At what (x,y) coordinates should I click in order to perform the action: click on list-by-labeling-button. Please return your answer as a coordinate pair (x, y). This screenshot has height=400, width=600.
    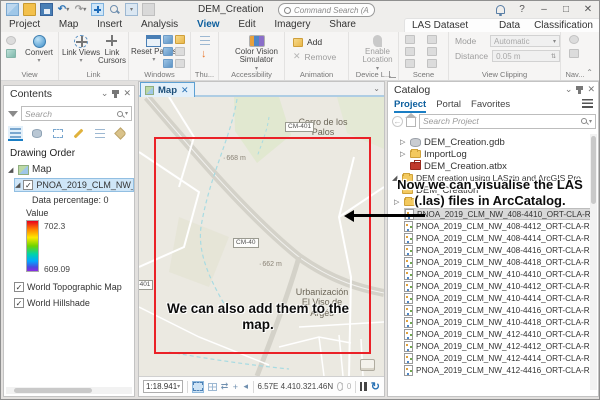
    Looking at the image, I should click on (120, 133).